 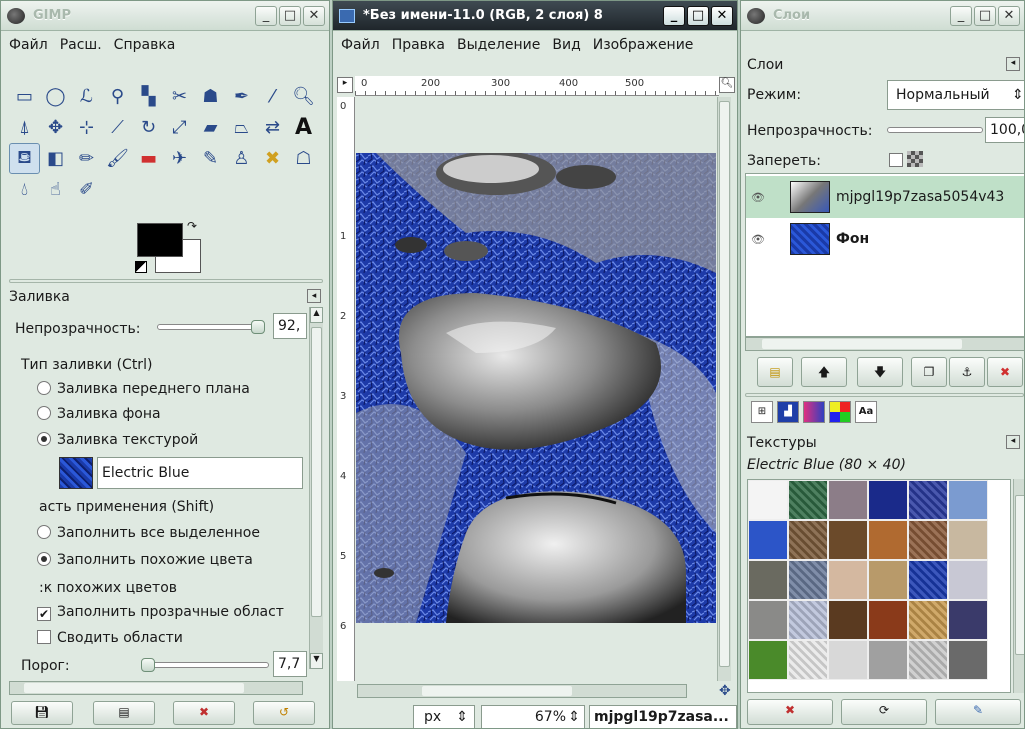 What do you see at coordinates (775, 372) in the screenshot?
I see `new-layer-button: ▤` at bounding box center [775, 372].